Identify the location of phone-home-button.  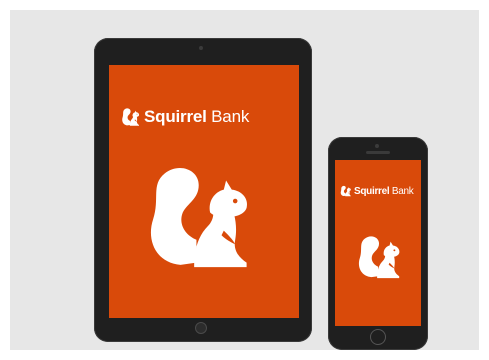
(378, 337).